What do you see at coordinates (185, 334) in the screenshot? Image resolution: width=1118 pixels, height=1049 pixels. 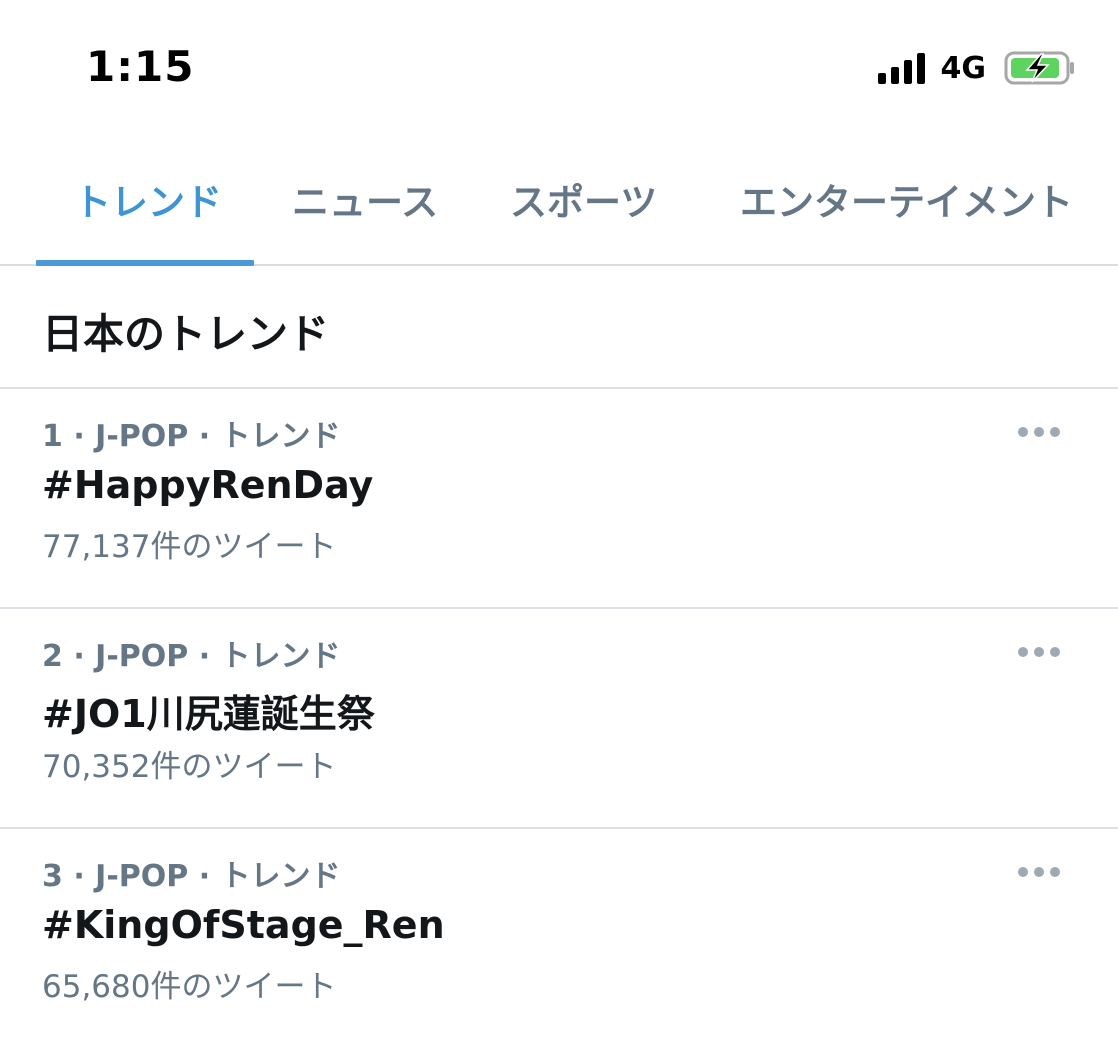 I see `section-title: 日本のトレンド` at bounding box center [185, 334].